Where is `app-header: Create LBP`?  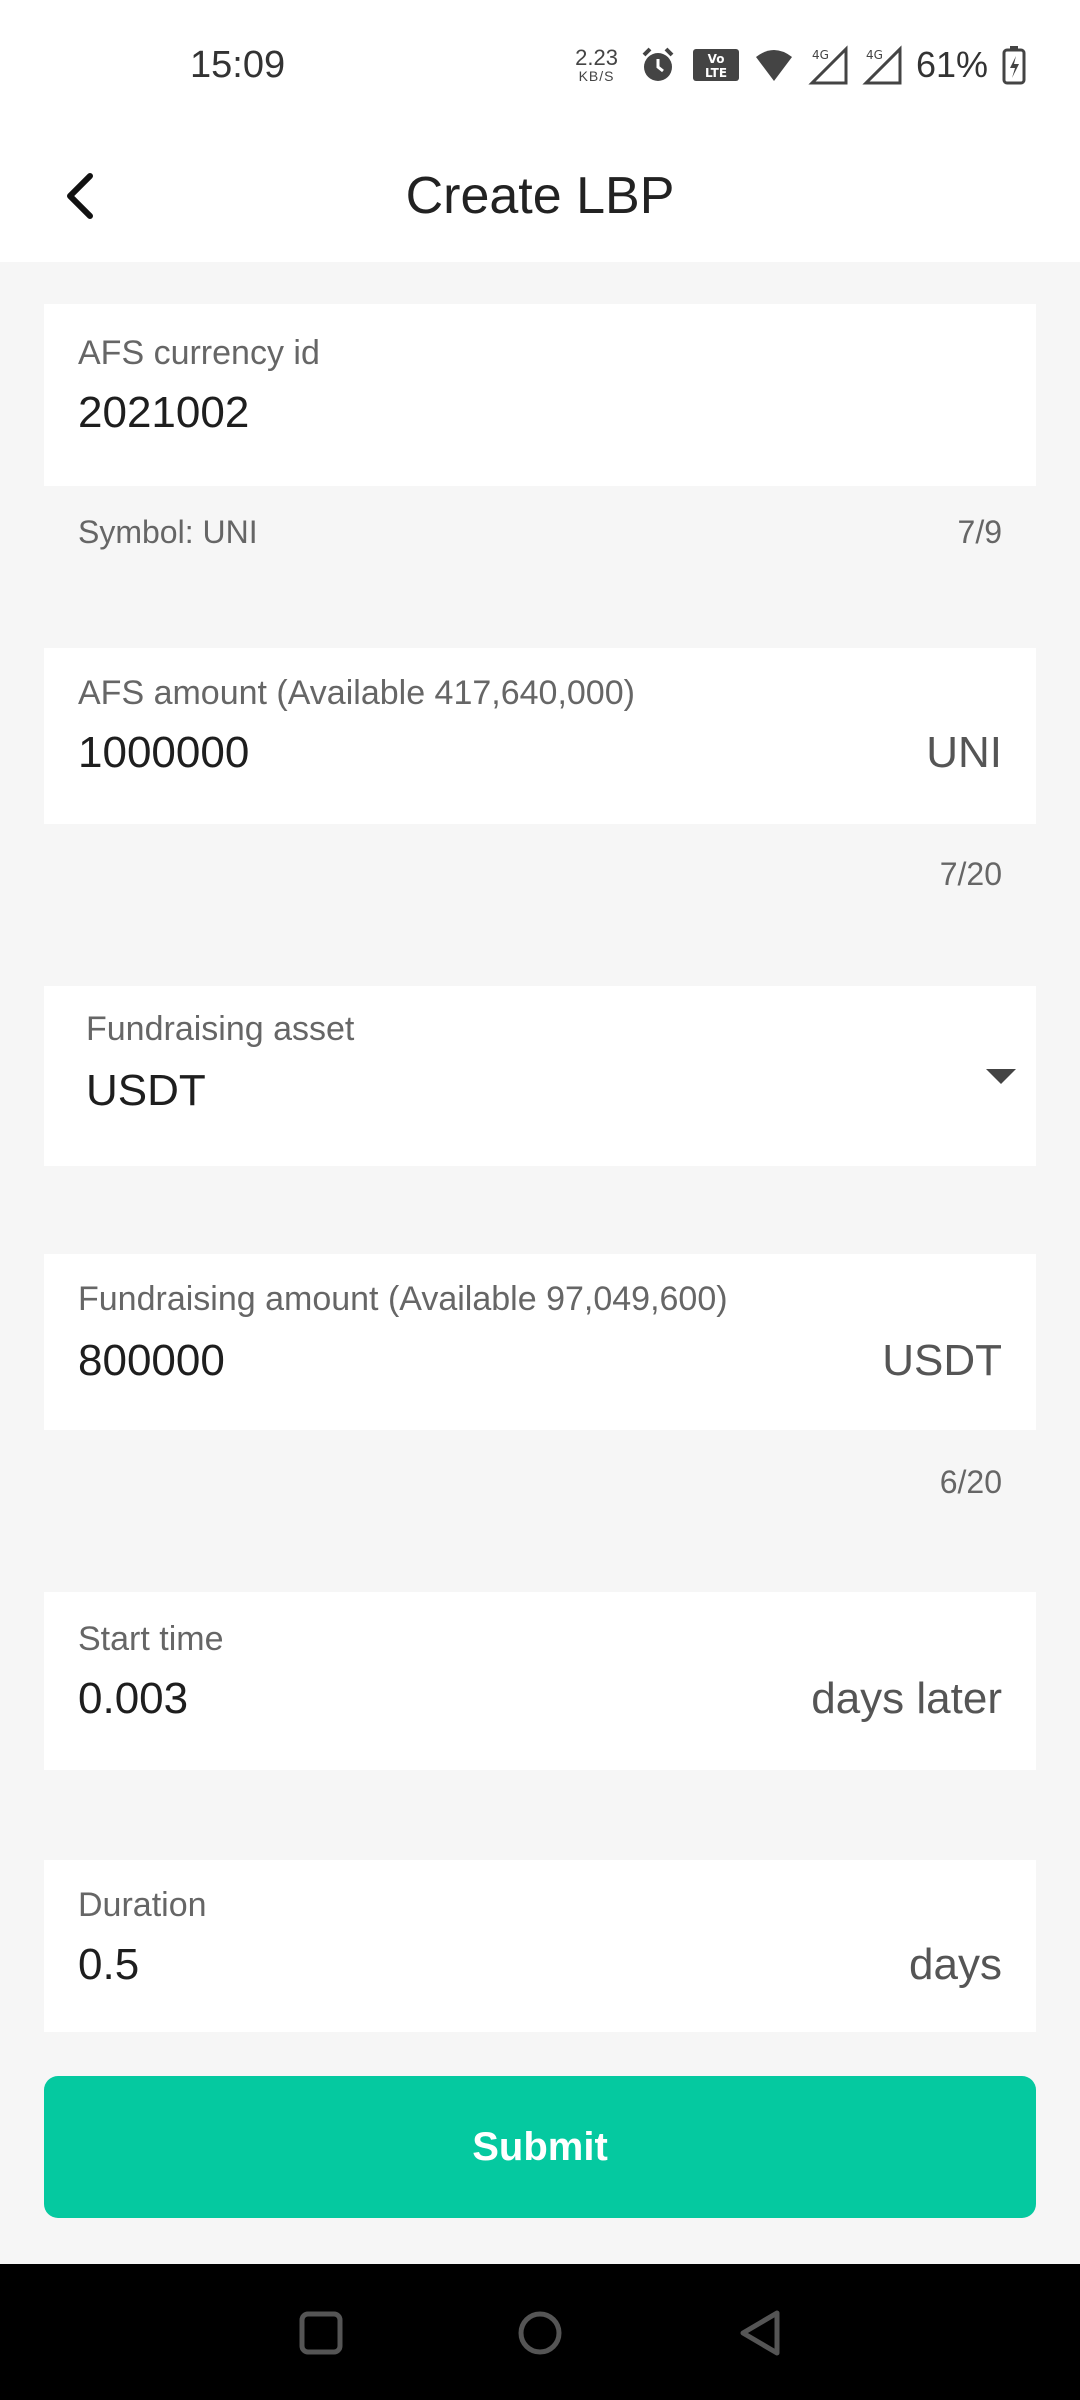
app-header: Create LBP is located at coordinates (540, 196).